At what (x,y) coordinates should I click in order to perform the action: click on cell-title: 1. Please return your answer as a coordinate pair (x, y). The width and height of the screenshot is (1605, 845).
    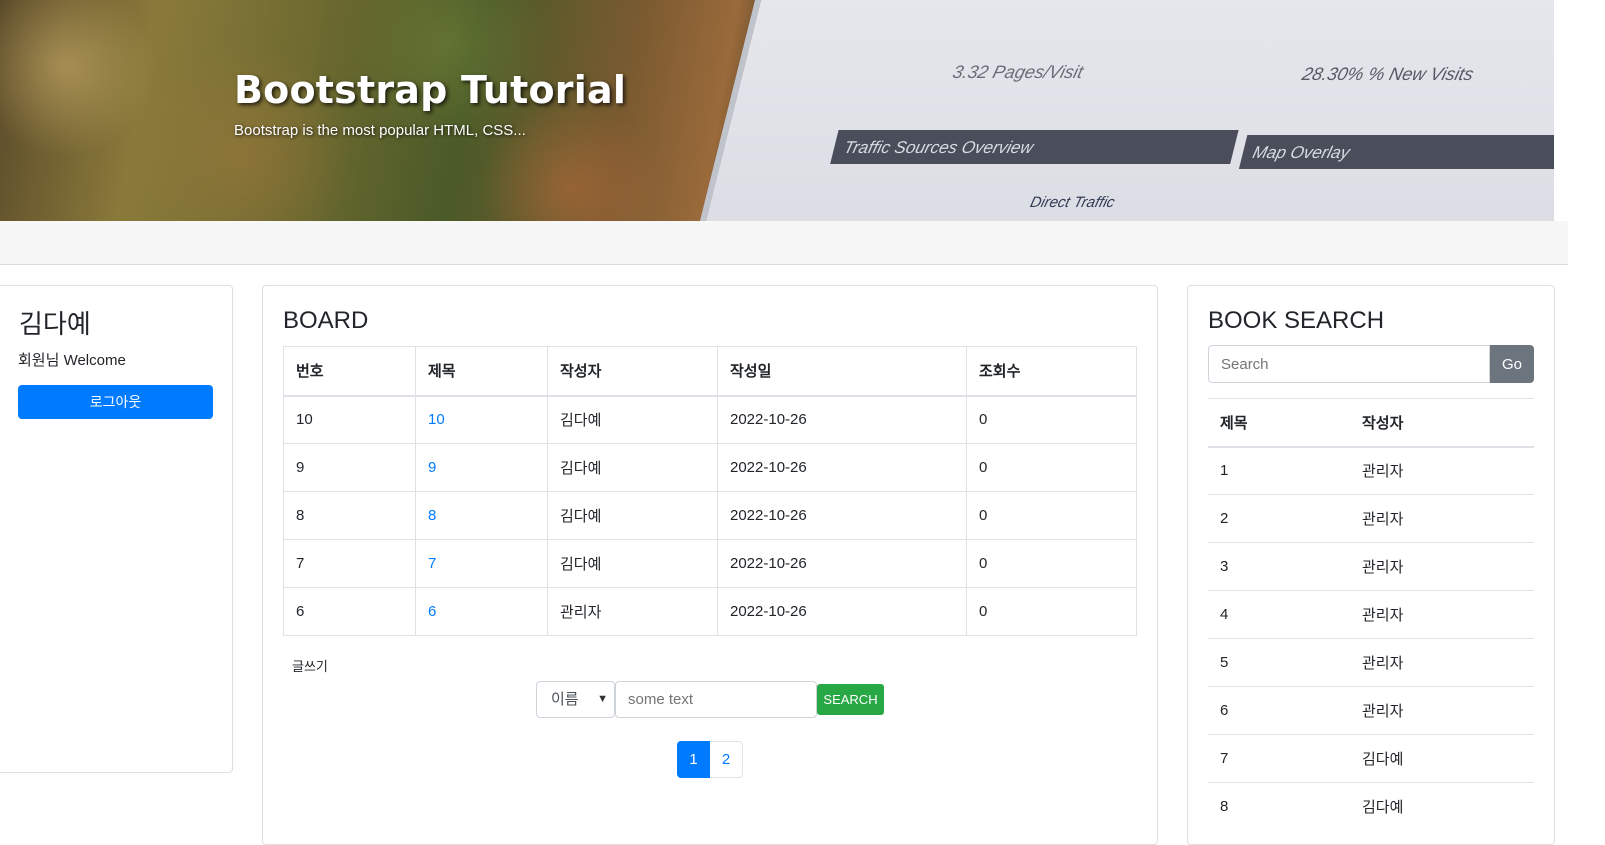
    Looking at the image, I should click on (1279, 470).